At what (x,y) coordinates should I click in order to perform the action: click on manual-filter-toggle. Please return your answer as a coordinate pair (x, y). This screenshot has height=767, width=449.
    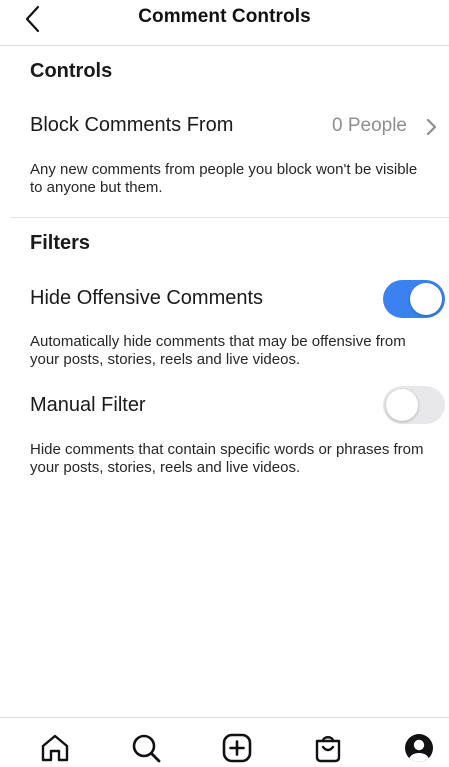
    Looking at the image, I should click on (414, 405).